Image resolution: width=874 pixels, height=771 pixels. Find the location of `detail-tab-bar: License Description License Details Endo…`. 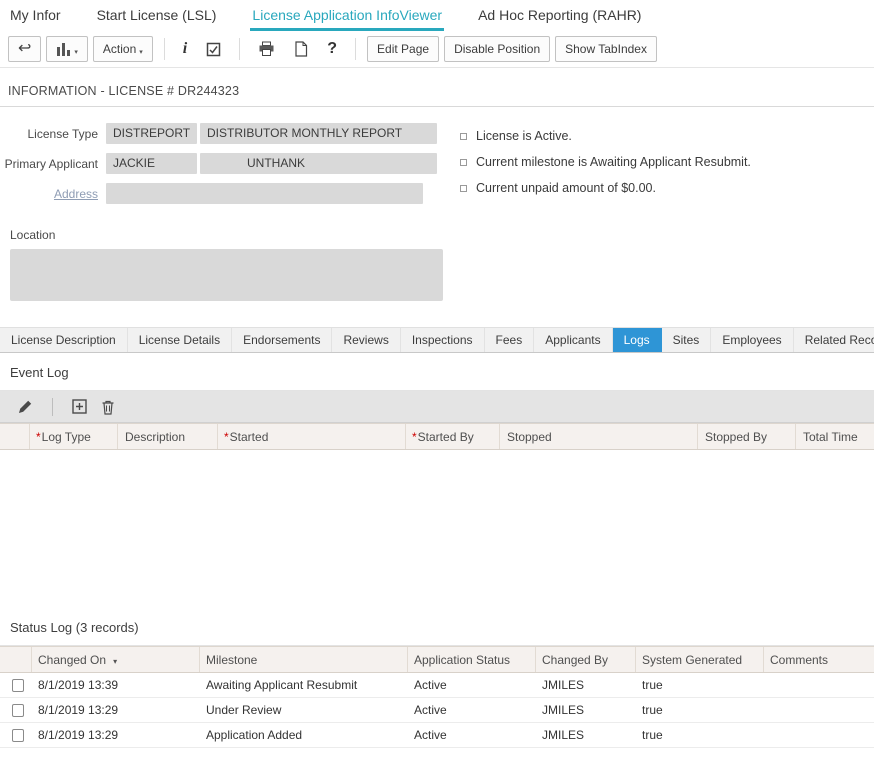

detail-tab-bar: License Description License Details Endo… is located at coordinates (437, 340).